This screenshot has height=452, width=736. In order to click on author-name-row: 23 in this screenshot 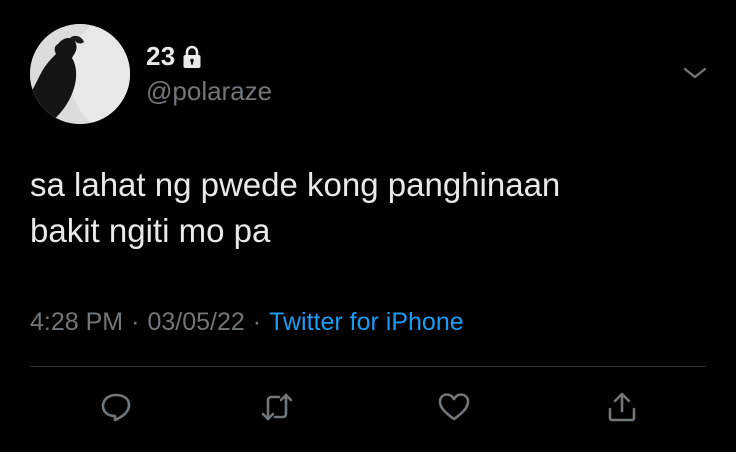, I will do `click(174, 56)`.